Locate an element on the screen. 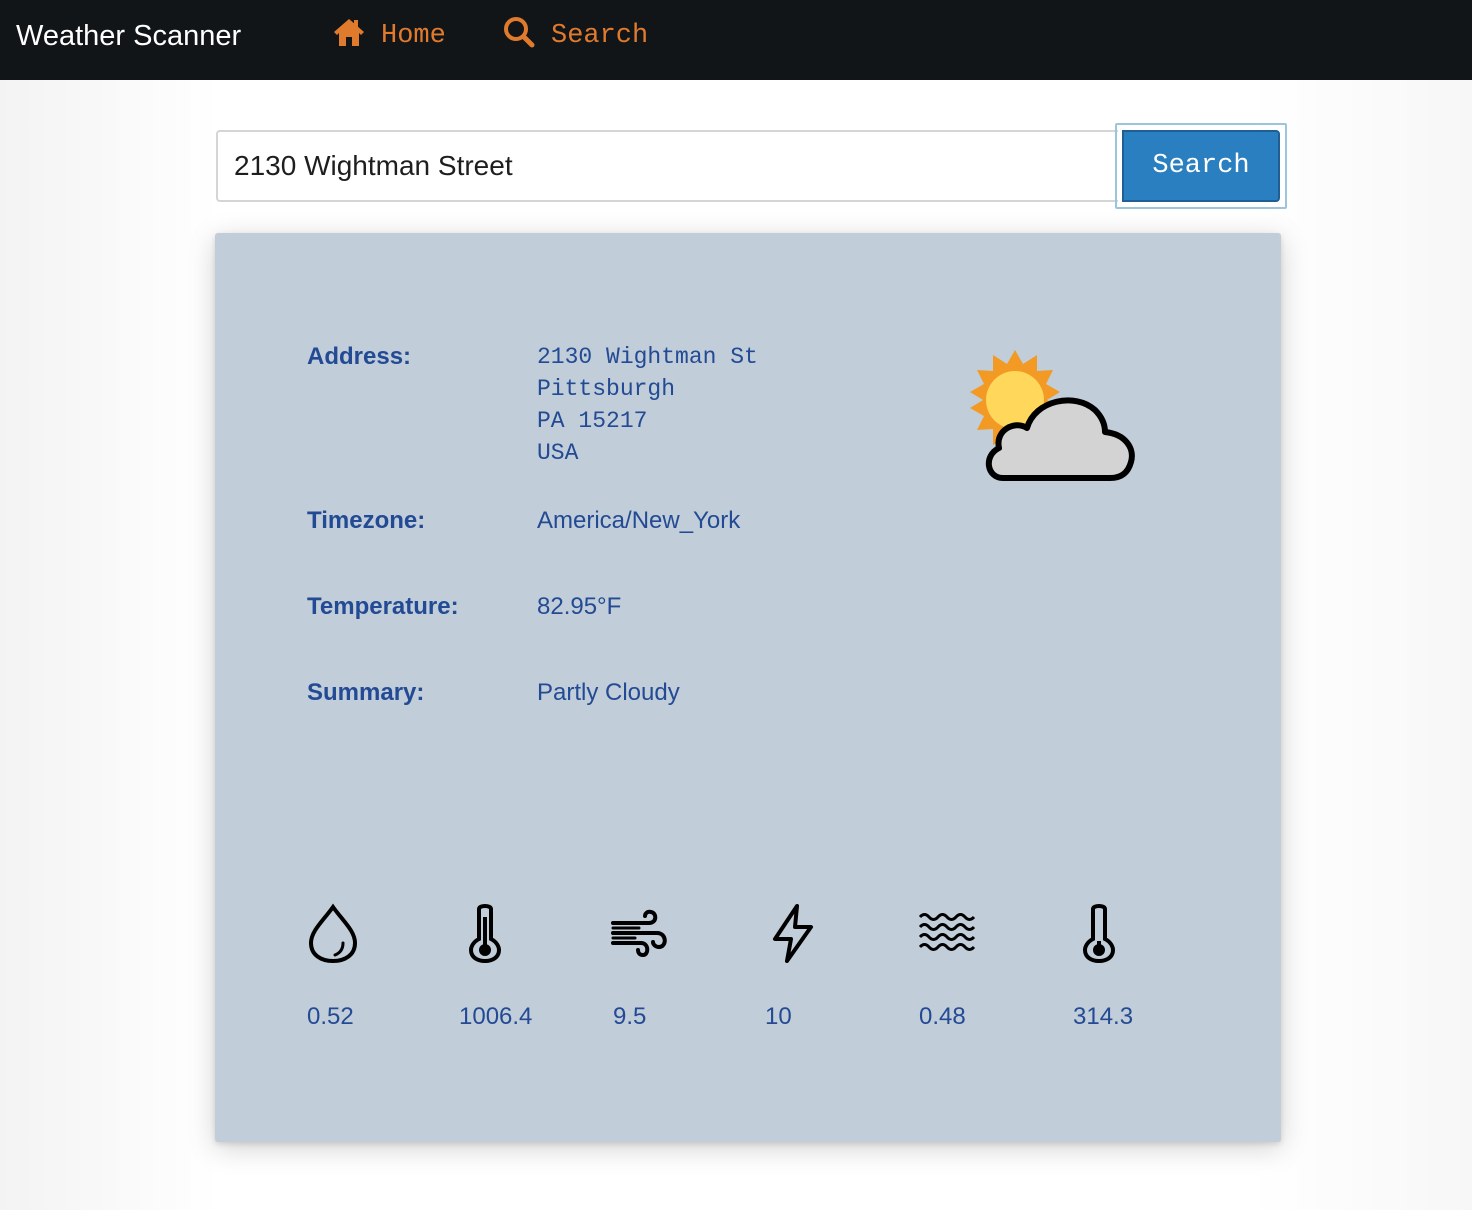 This screenshot has width=1472, height=1210. navbar: Weather Scanner Home Search is located at coordinates (736, 40).